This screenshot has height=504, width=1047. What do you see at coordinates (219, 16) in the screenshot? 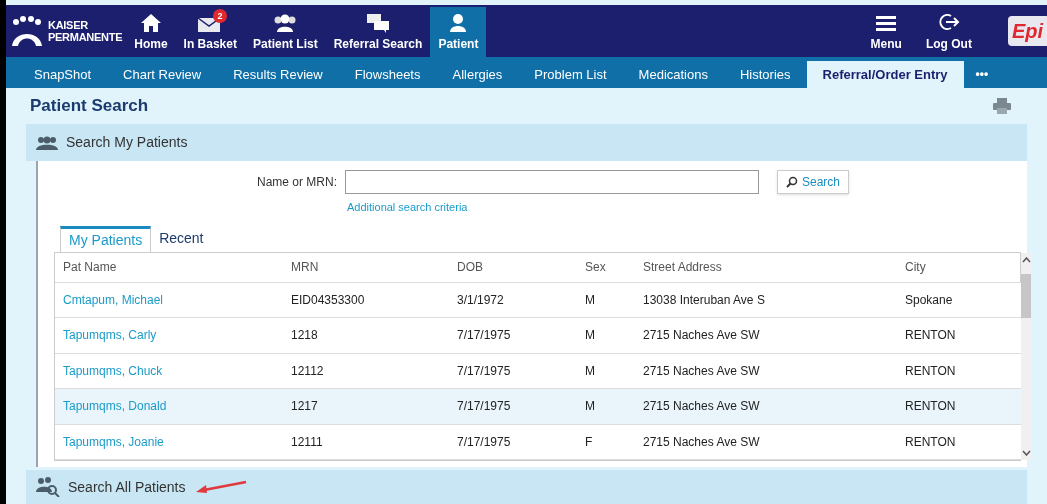
I see `notification-badge: 2` at bounding box center [219, 16].